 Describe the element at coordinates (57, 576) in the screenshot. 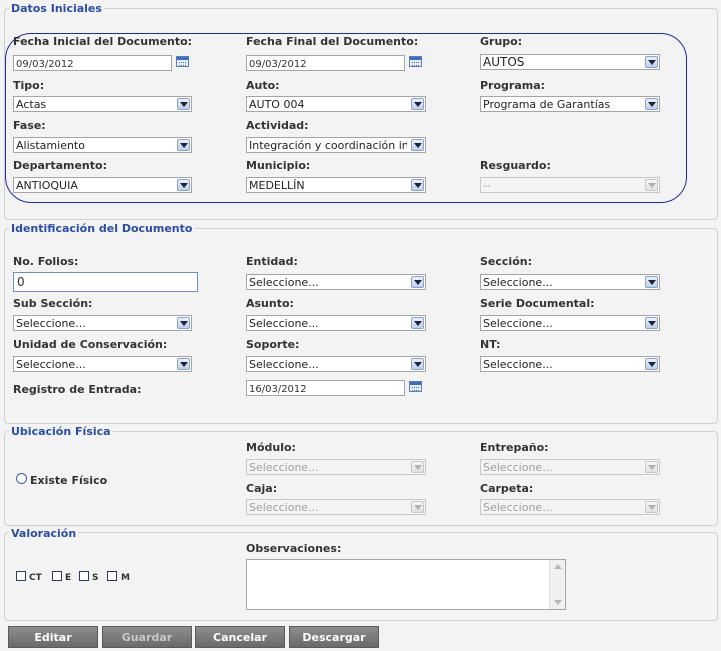

I see `e-checkbox` at that location.